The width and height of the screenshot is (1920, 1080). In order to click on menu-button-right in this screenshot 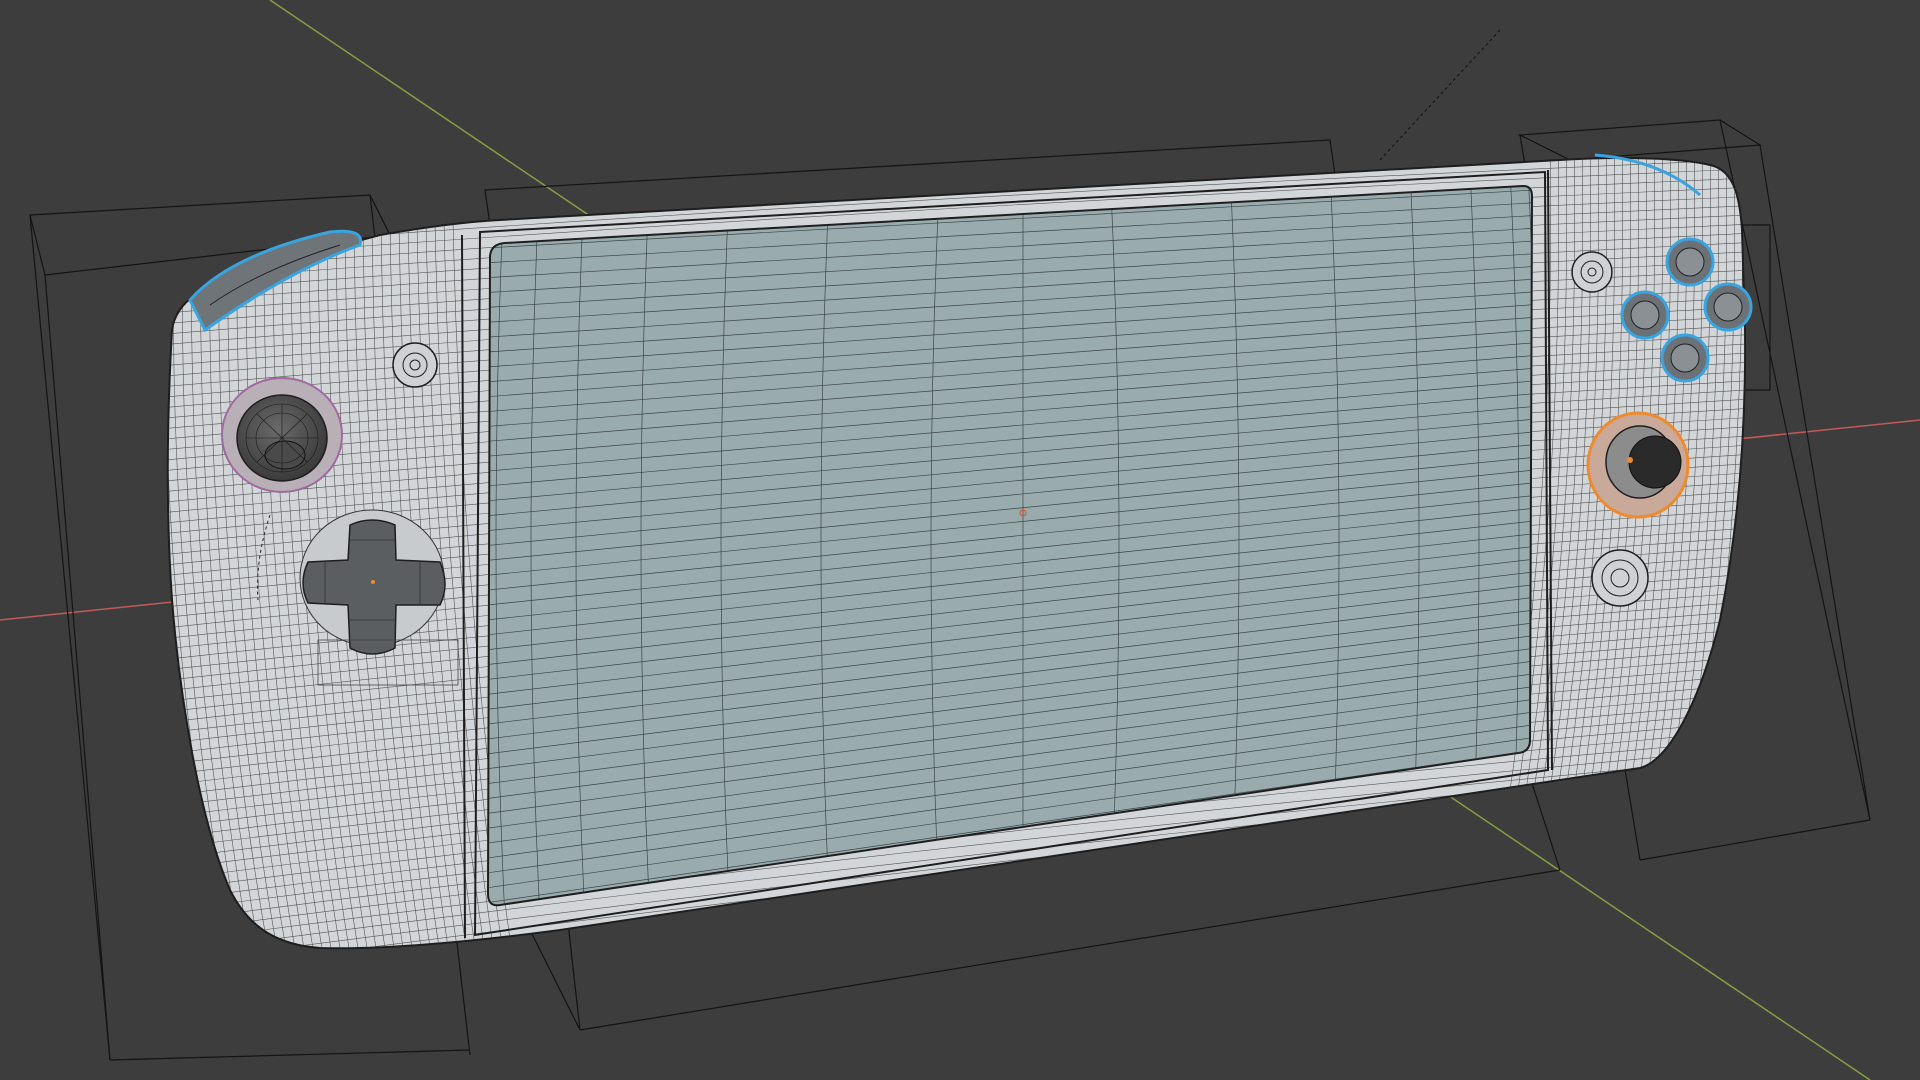, I will do `click(1592, 272)`.